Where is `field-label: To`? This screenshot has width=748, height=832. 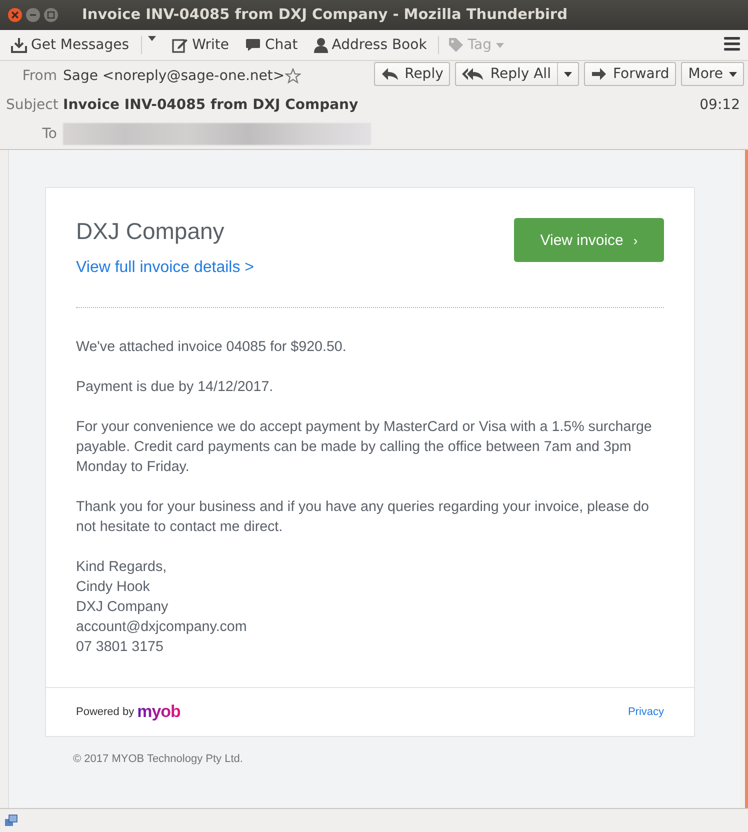 field-label: To is located at coordinates (49, 134).